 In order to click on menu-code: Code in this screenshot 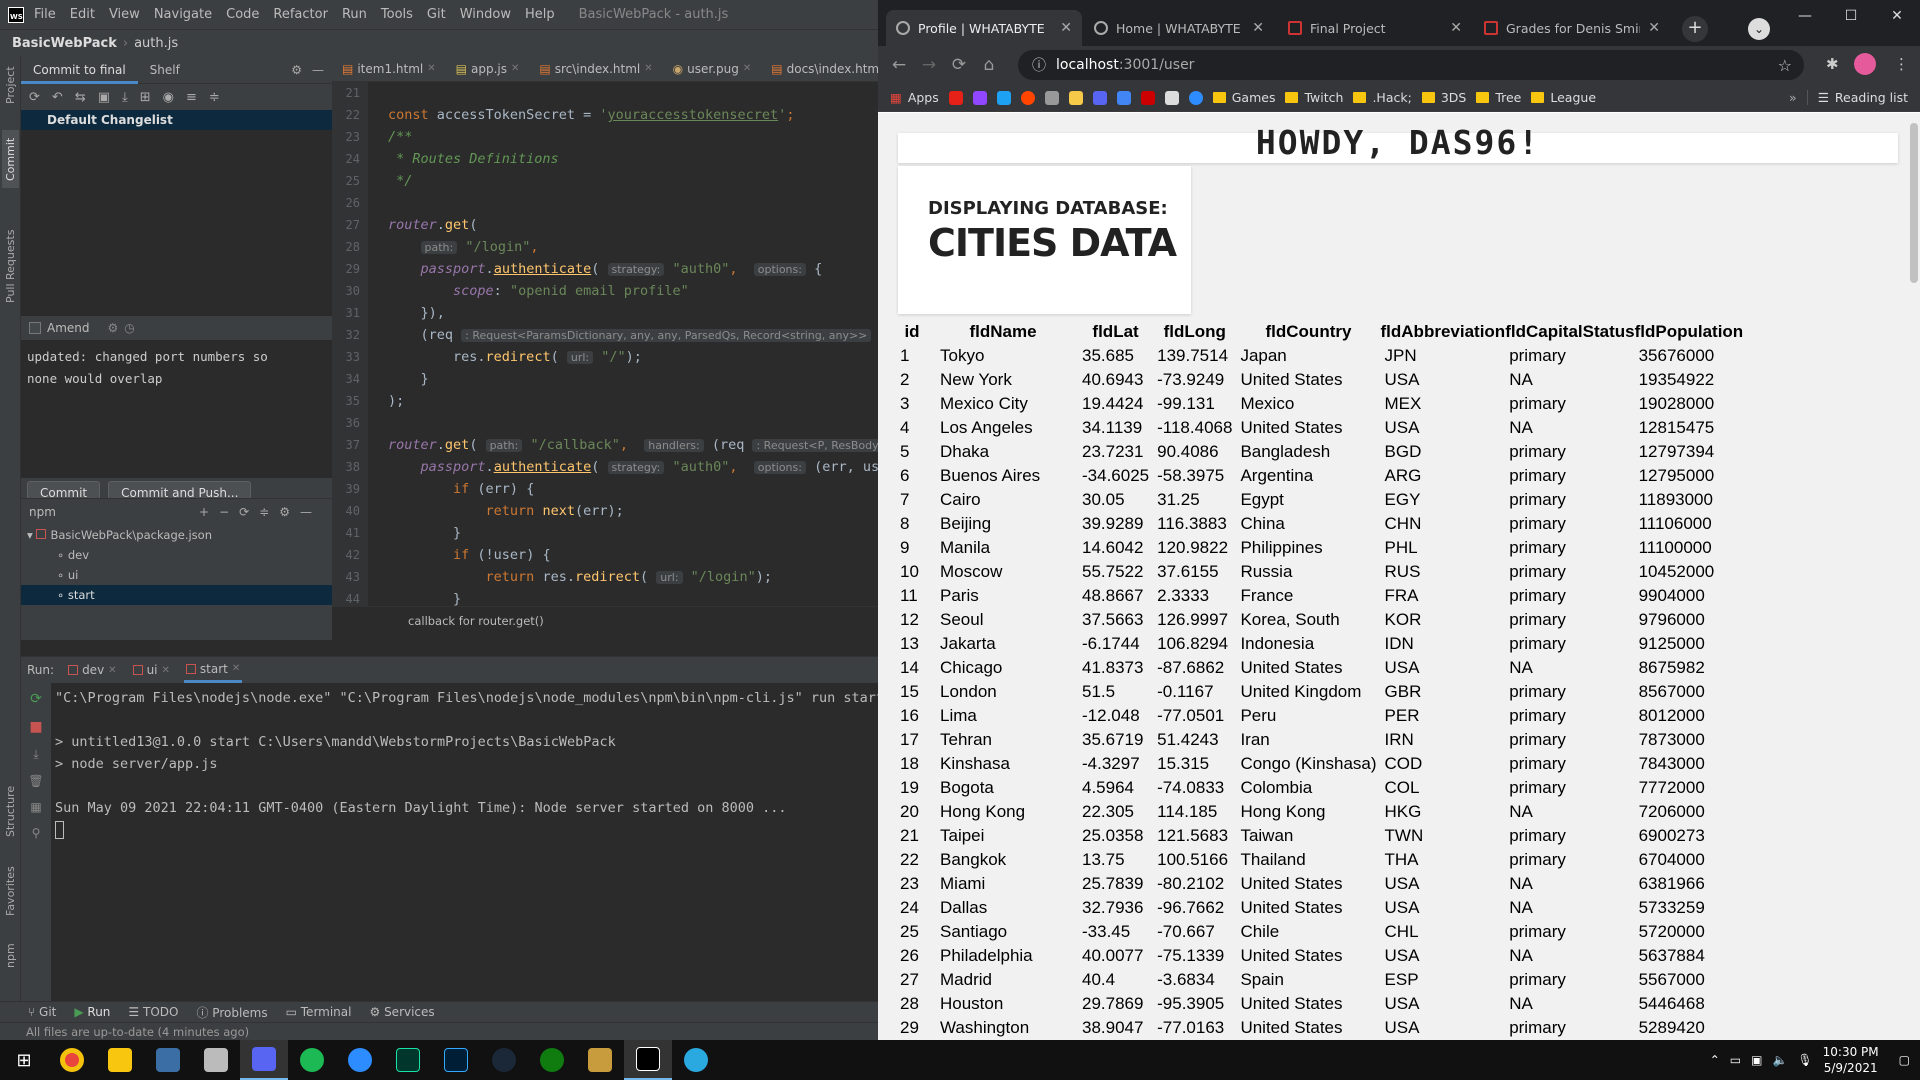, I will do `click(242, 14)`.